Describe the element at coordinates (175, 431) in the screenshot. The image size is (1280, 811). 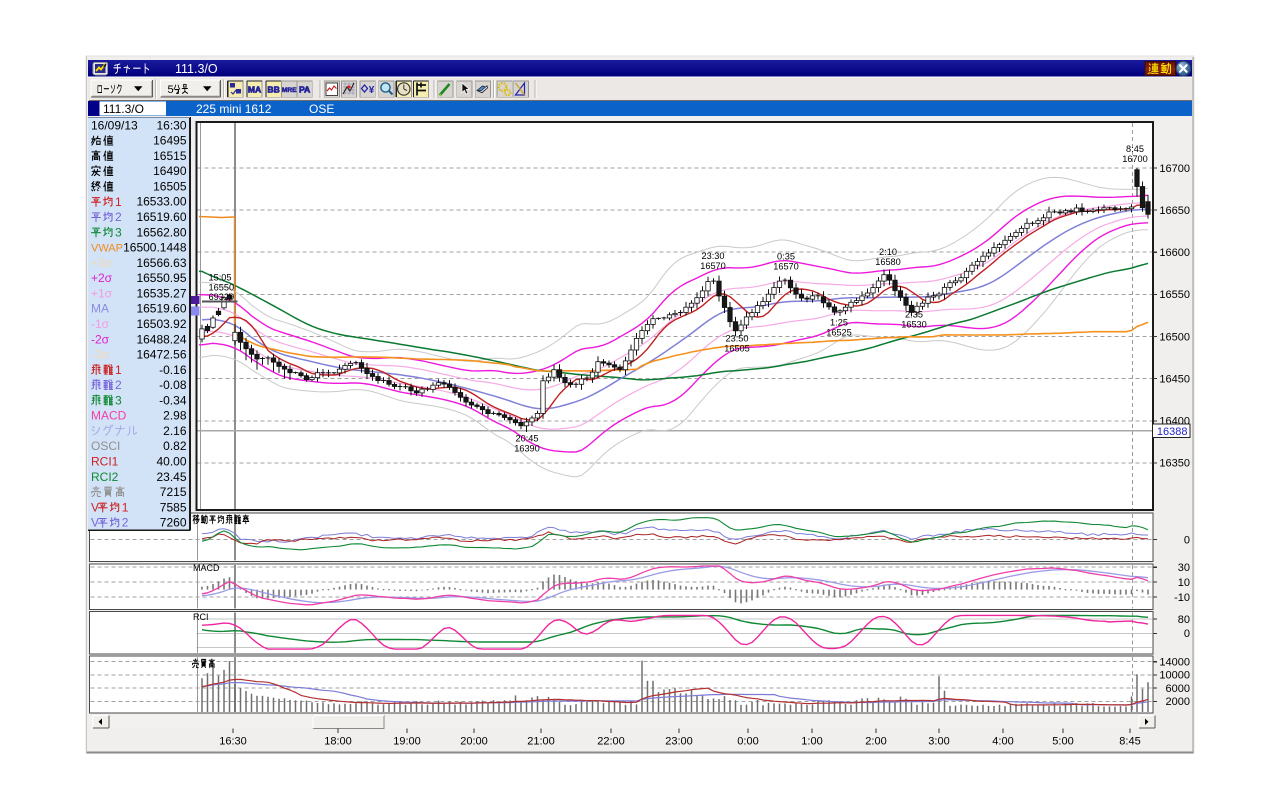
I see `svg-text: 2.16` at that location.